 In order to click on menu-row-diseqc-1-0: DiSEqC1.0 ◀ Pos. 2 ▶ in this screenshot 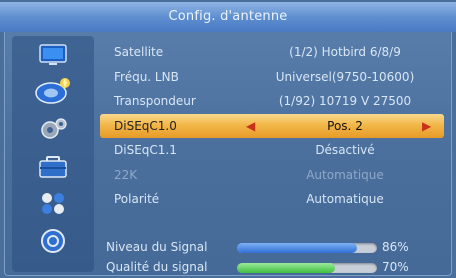, I will do `click(272, 126)`.